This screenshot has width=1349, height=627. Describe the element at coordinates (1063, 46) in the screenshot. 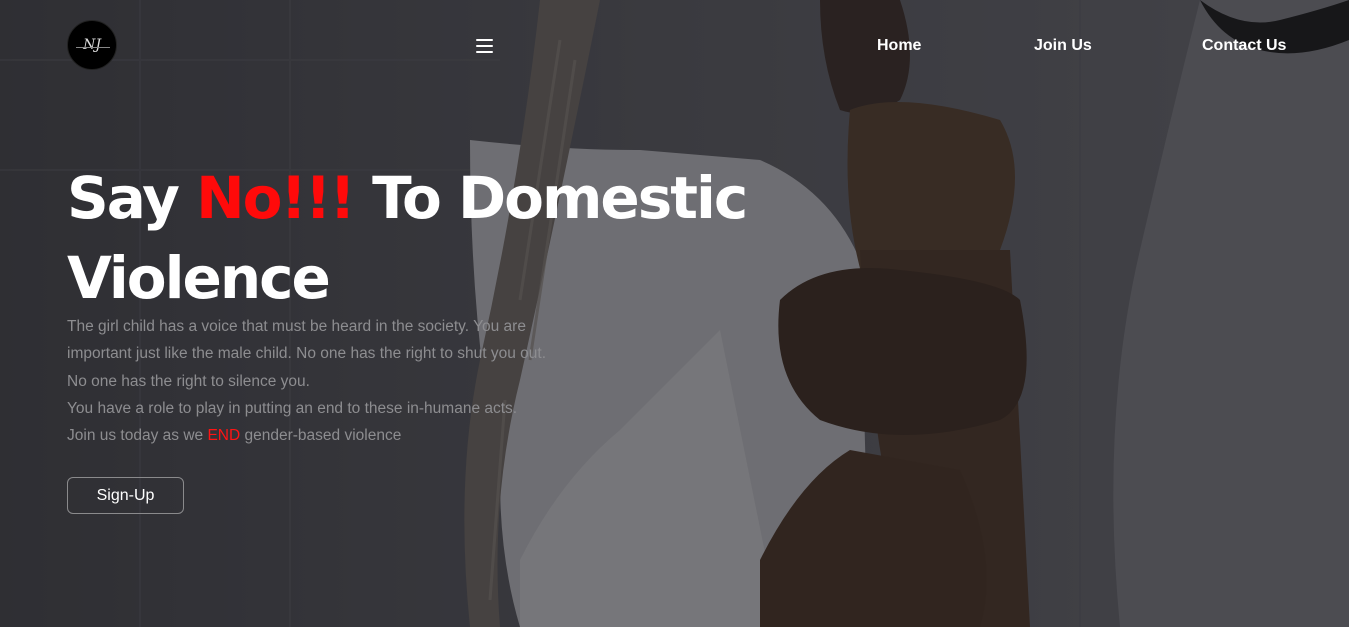

I see `nav-join-link: Join Us` at that location.